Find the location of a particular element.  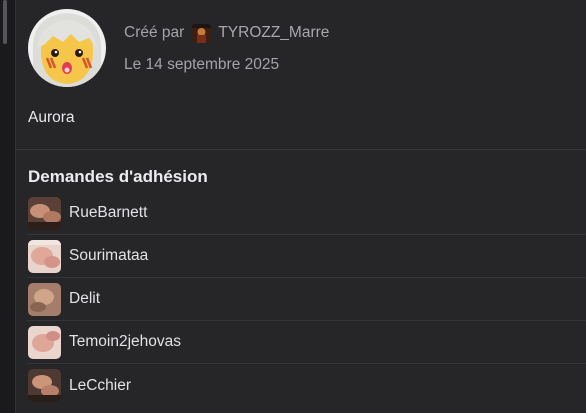

request-username: Delit is located at coordinates (84, 299).